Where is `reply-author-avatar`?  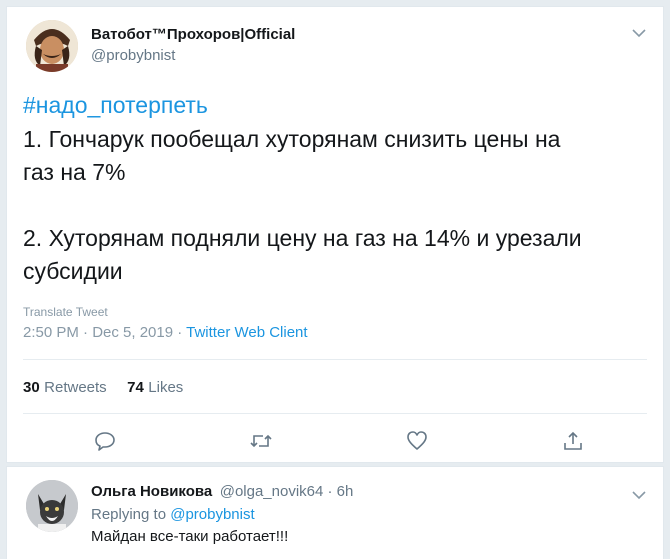
reply-author-avatar is located at coordinates (52, 506).